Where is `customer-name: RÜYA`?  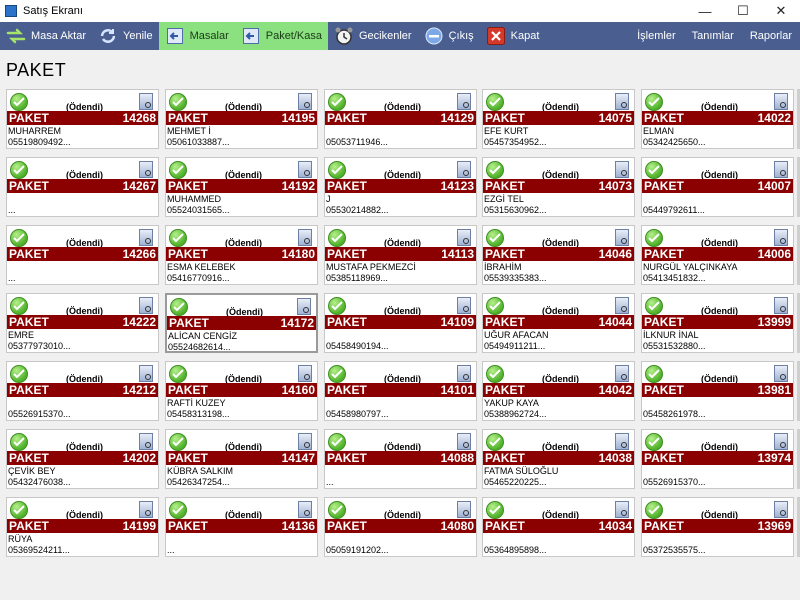 customer-name: RÜYA is located at coordinates (20, 539).